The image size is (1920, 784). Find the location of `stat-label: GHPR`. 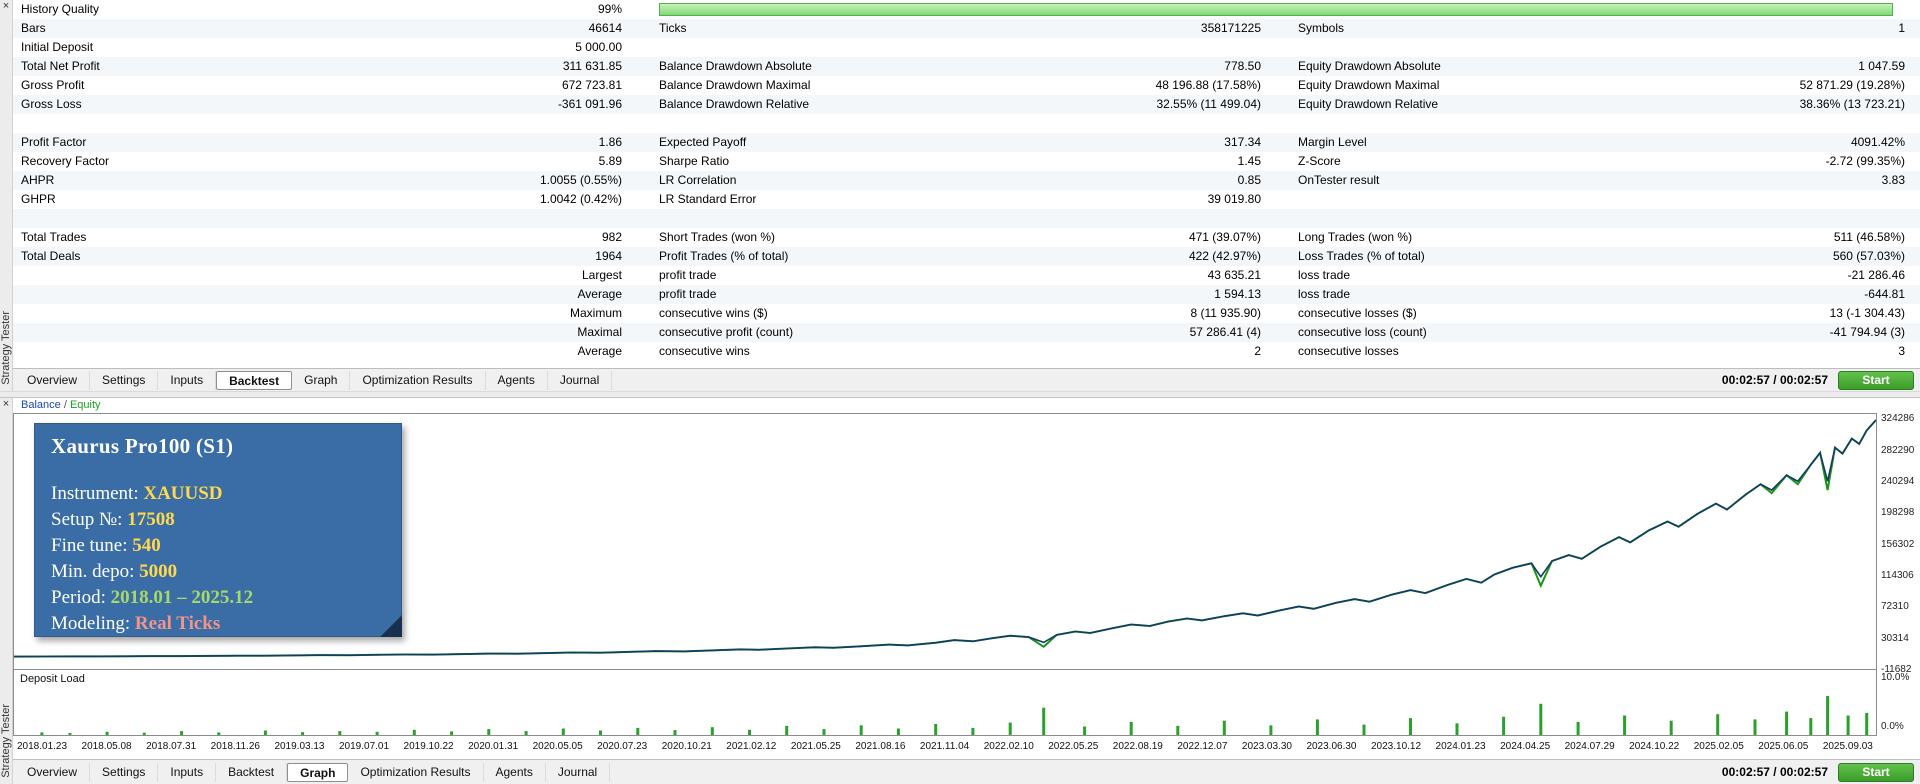

stat-label: GHPR is located at coordinates (38, 199).